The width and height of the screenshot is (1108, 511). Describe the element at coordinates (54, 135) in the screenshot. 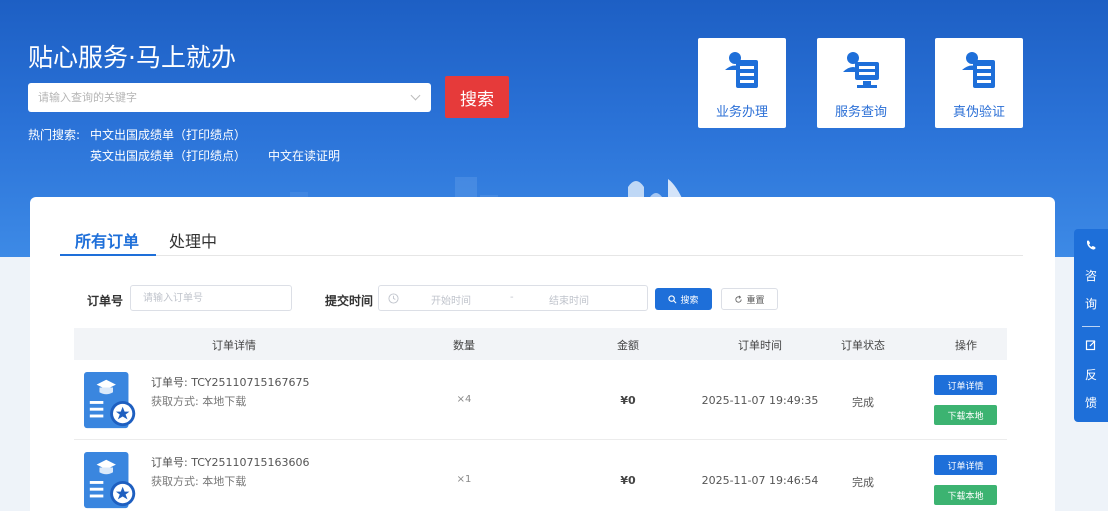

I see `hot-search-label: 热门搜索:` at that location.